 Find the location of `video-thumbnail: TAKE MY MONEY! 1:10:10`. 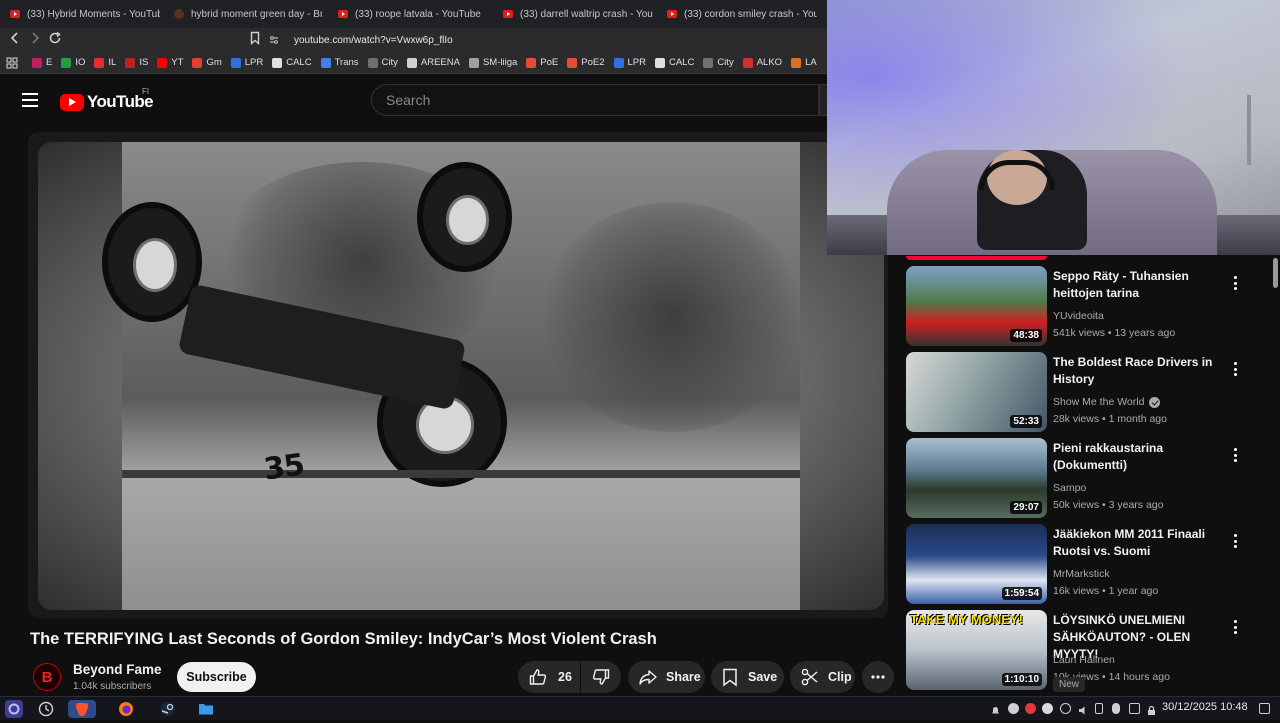

video-thumbnail: TAKE MY MONEY! 1:10:10 is located at coordinates (976, 650).